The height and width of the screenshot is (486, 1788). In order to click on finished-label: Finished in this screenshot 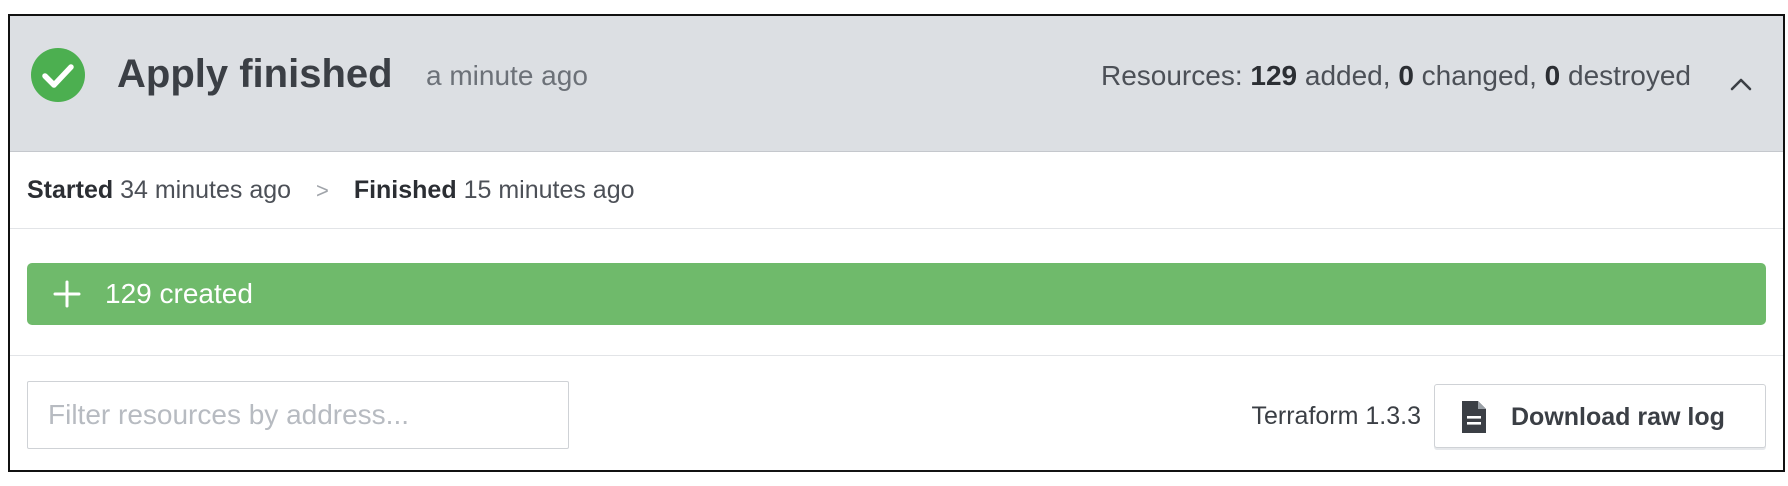, I will do `click(405, 190)`.